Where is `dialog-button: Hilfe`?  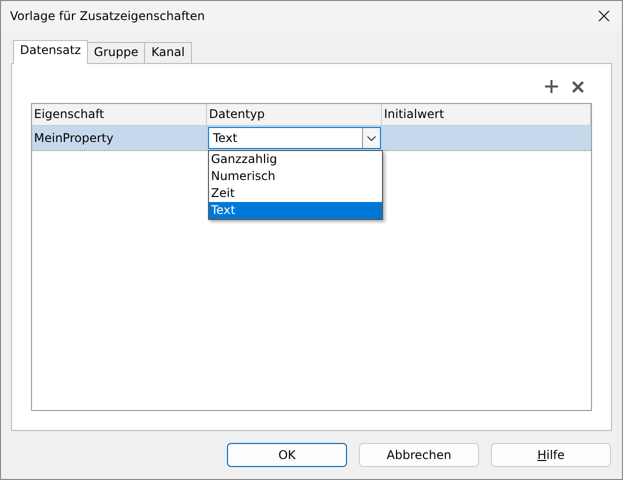 dialog-button: Hilfe is located at coordinates (551, 455).